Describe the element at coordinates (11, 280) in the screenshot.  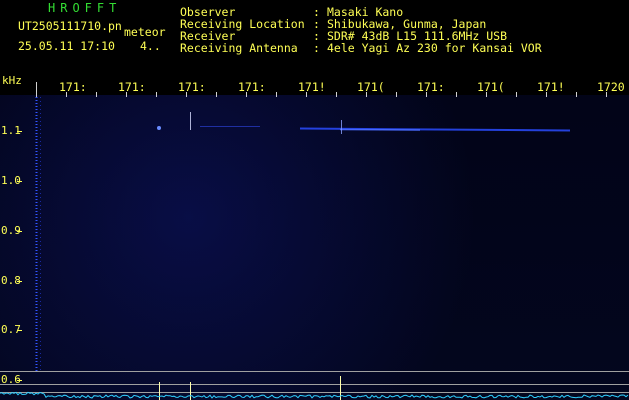
I see `freq-tick: 0.8` at that location.